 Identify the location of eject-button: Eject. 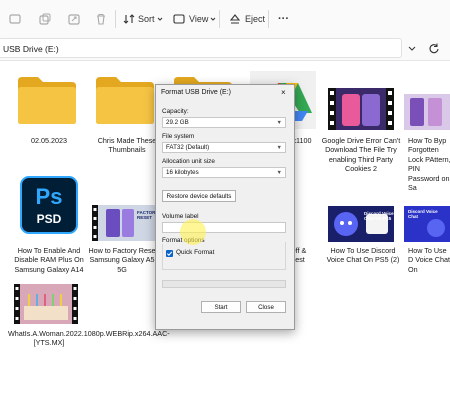
(246, 19).